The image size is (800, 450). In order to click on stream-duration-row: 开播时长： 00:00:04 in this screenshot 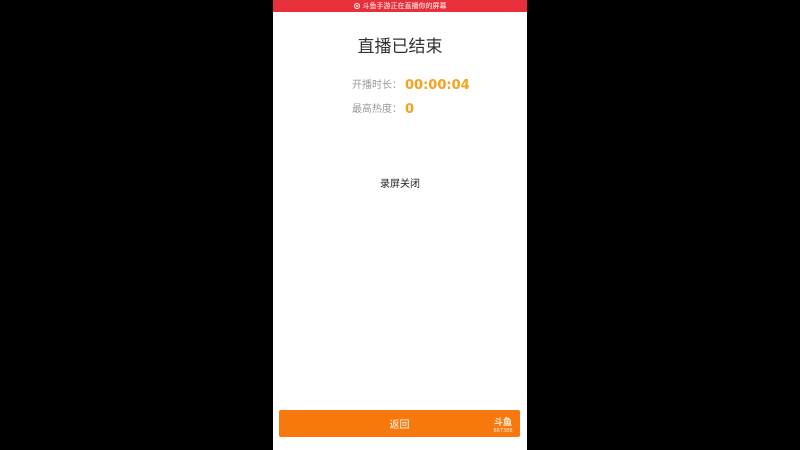, I will do `click(411, 86)`.